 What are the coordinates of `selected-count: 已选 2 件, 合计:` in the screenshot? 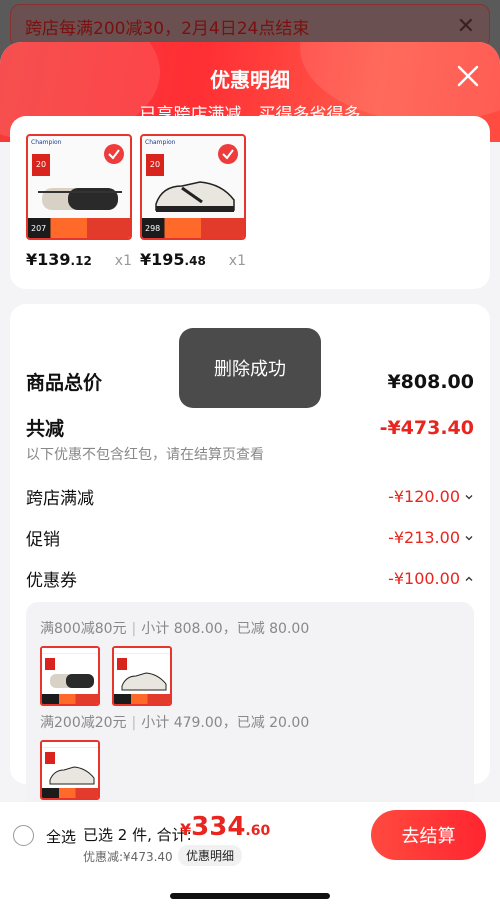 It's located at (137, 835).